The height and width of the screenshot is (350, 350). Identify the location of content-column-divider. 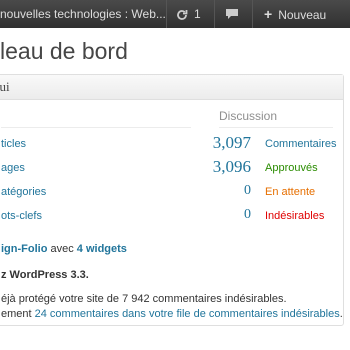
(96, 127).